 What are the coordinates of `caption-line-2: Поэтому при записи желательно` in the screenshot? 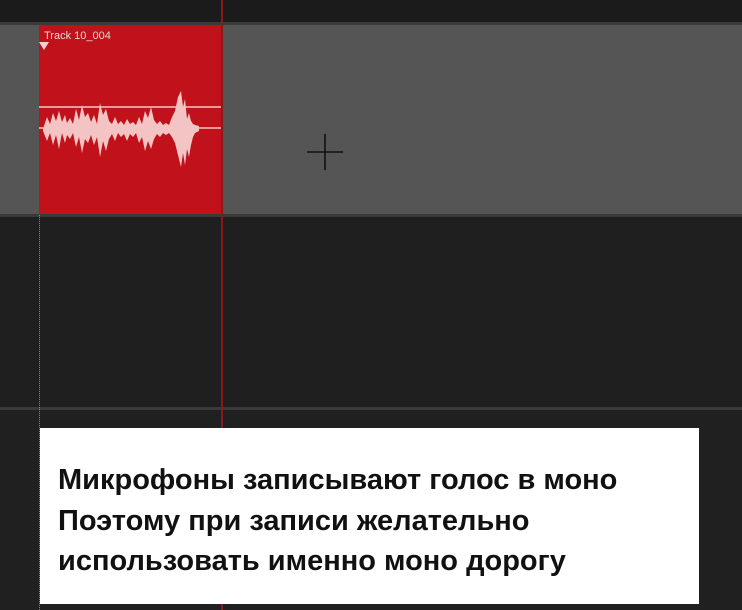 It's located at (294, 521).